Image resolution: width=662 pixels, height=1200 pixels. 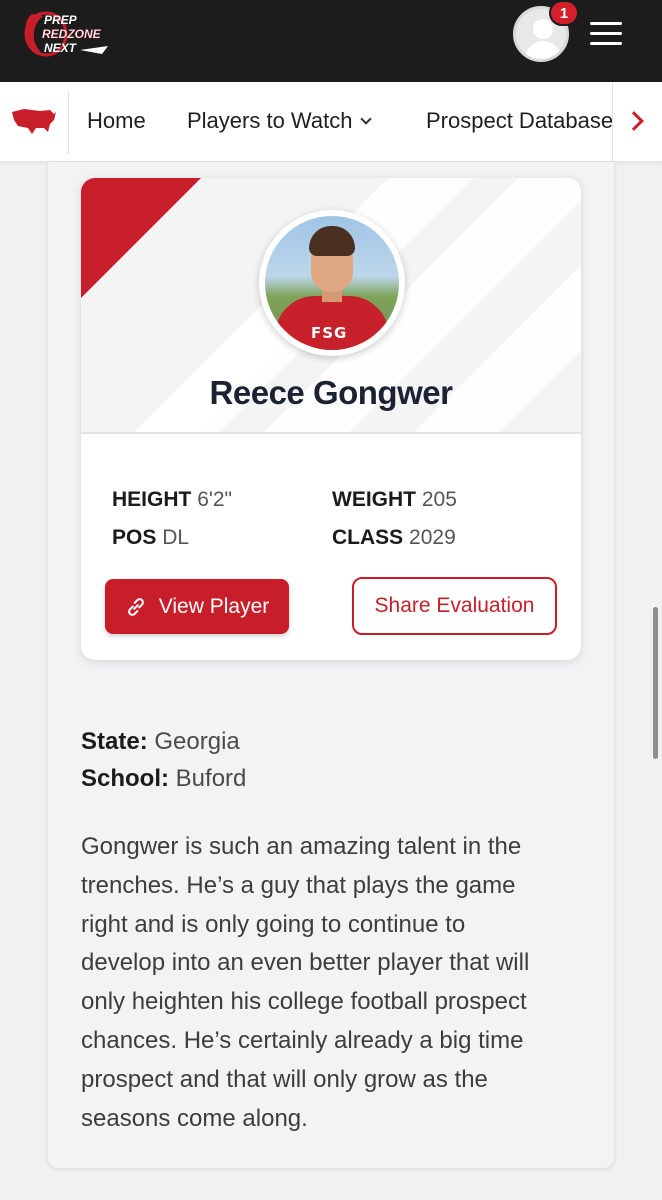 What do you see at coordinates (634, 121) in the screenshot?
I see `chevron-right-icon` at bounding box center [634, 121].